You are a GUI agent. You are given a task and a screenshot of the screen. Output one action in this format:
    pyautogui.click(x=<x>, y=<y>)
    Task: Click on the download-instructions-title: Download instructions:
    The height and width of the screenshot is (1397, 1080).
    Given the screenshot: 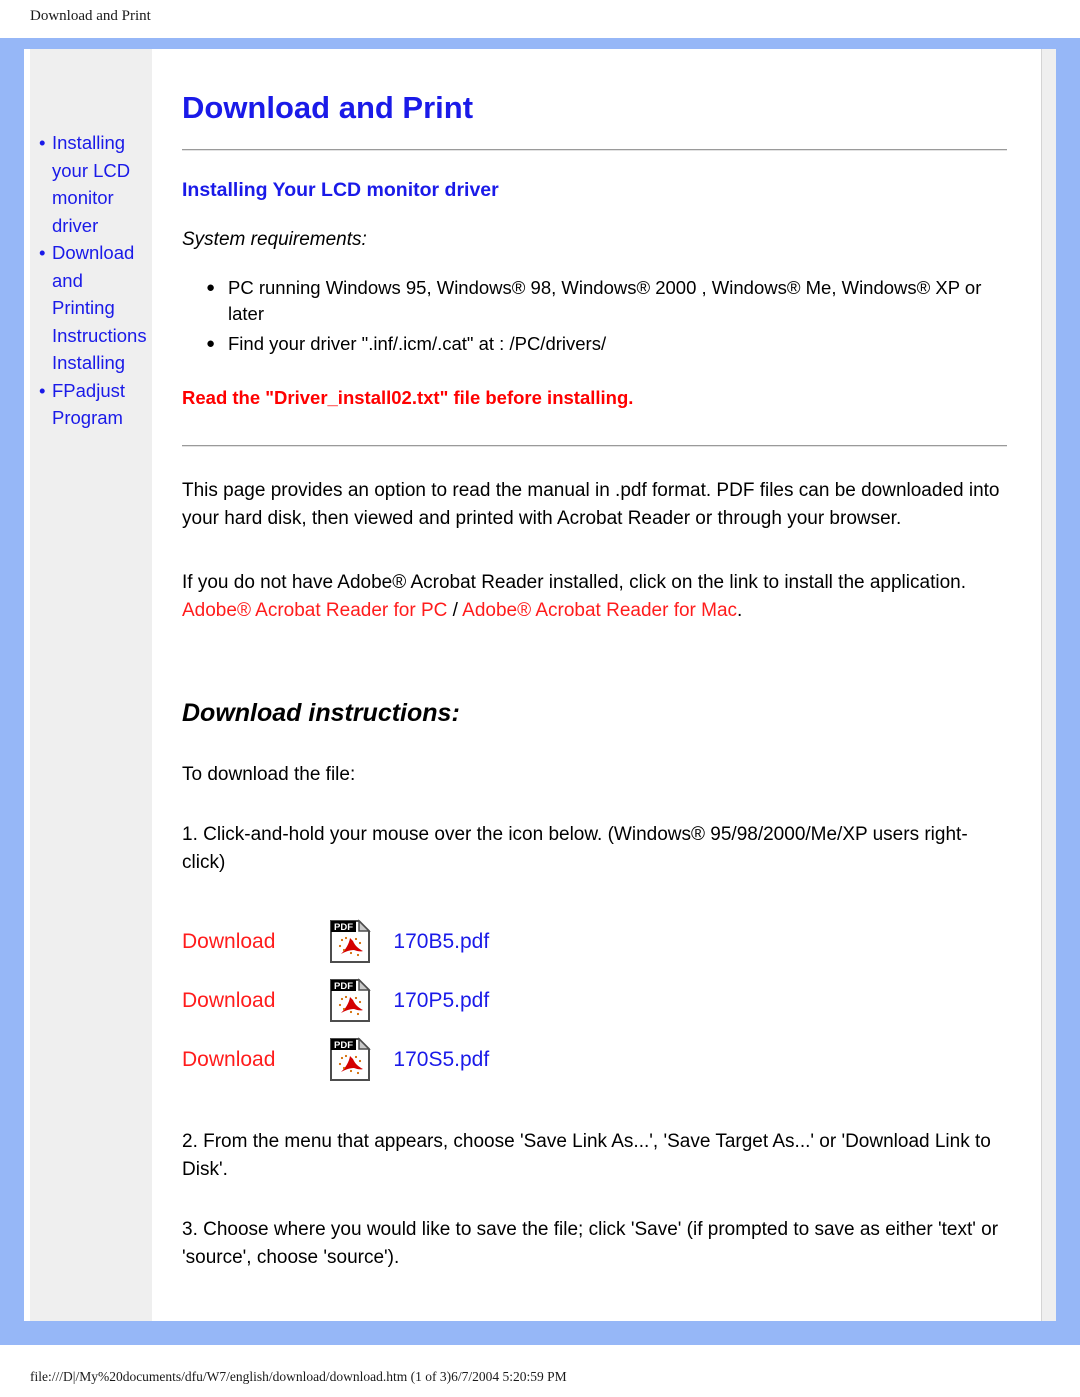 What is the action you would take?
    pyautogui.click(x=321, y=713)
    